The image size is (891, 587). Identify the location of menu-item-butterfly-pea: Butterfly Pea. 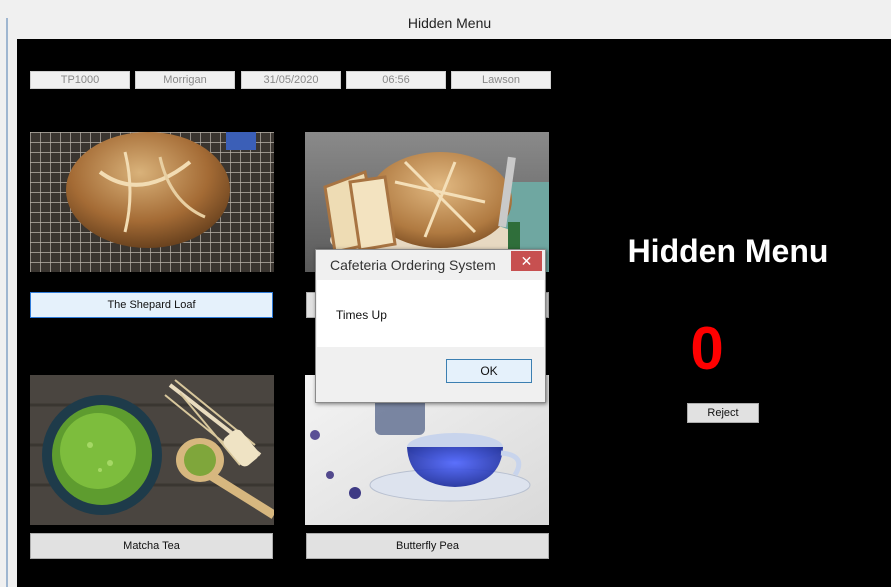
(427, 546).